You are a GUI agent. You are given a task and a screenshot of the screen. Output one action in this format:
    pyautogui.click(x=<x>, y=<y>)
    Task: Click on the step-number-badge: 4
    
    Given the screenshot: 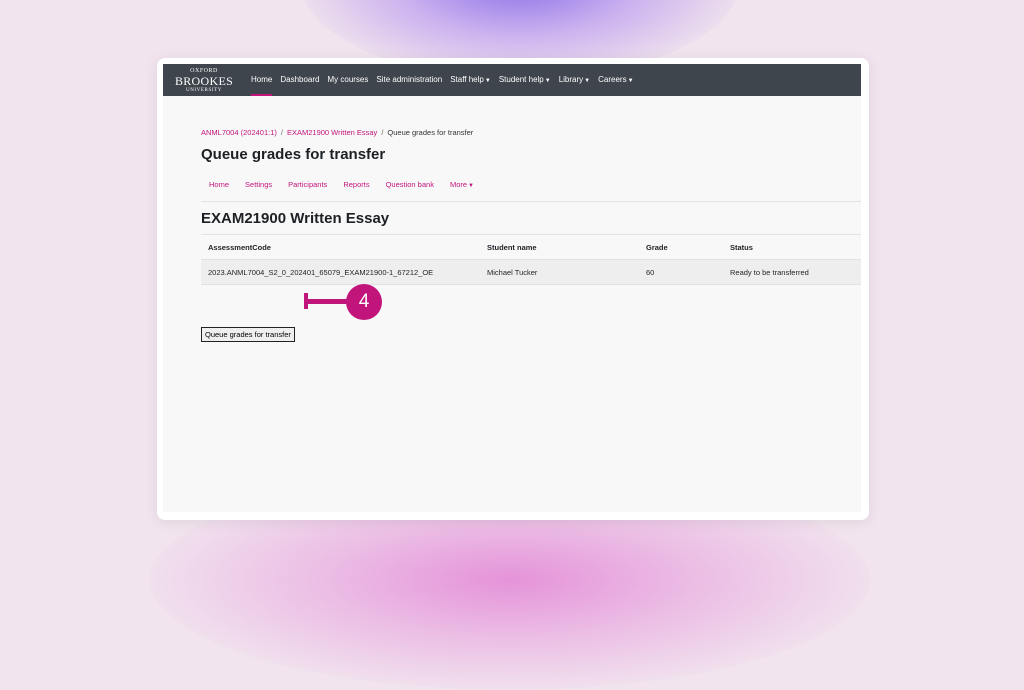 What is the action you would take?
    pyautogui.click(x=364, y=302)
    